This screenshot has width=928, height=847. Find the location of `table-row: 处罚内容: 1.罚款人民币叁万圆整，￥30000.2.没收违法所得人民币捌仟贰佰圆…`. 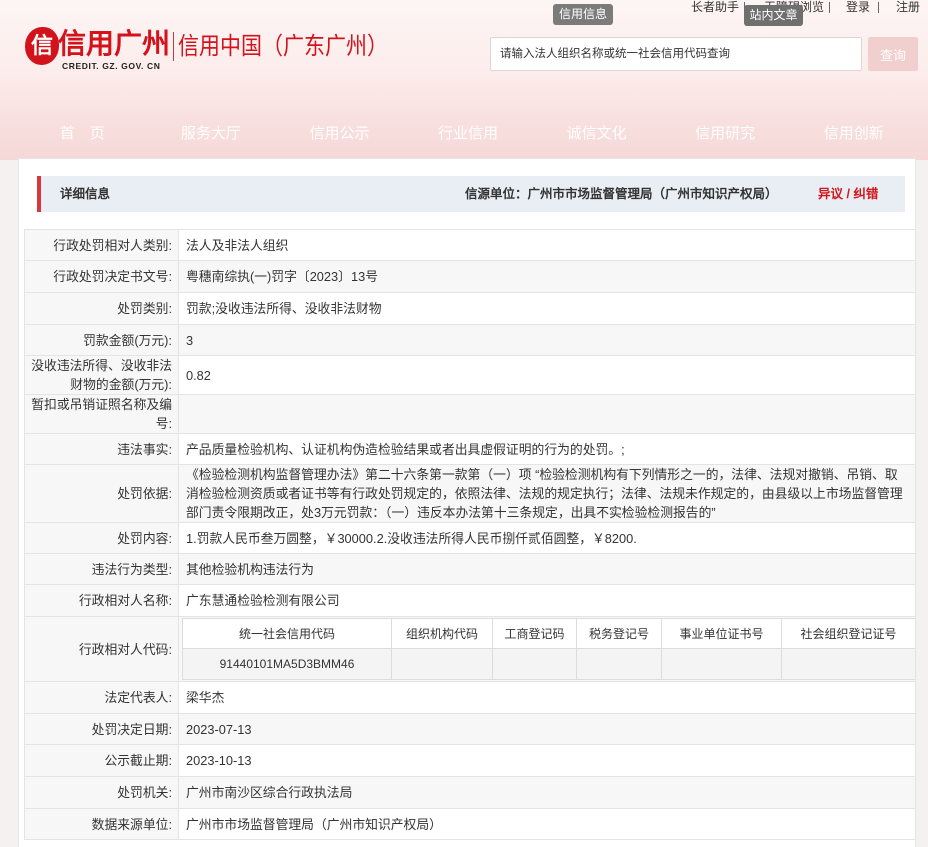

table-row: 处罚内容: 1.罚款人民币叁万圆整，￥30000.2.没收违法所得人民币捌仟贰佰圆… is located at coordinates (470, 538).